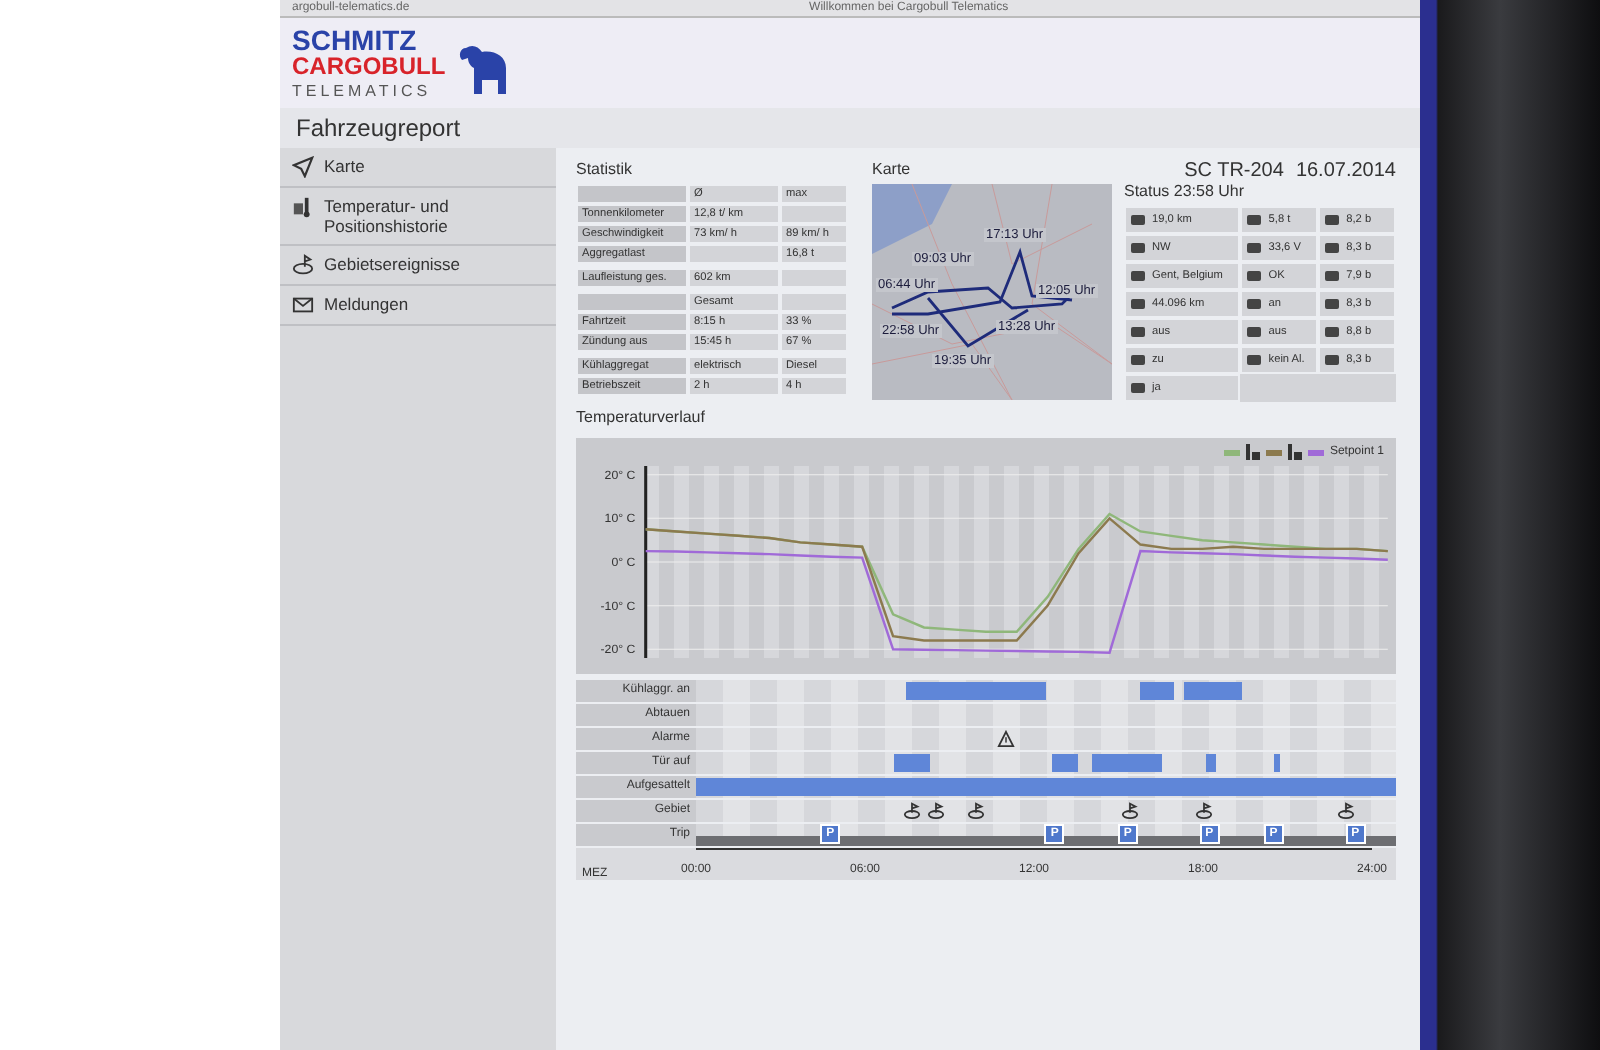 Image resolution: width=1600 pixels, height=1050 pixels. I want to click on section-title: Karte, so click(892, 169).